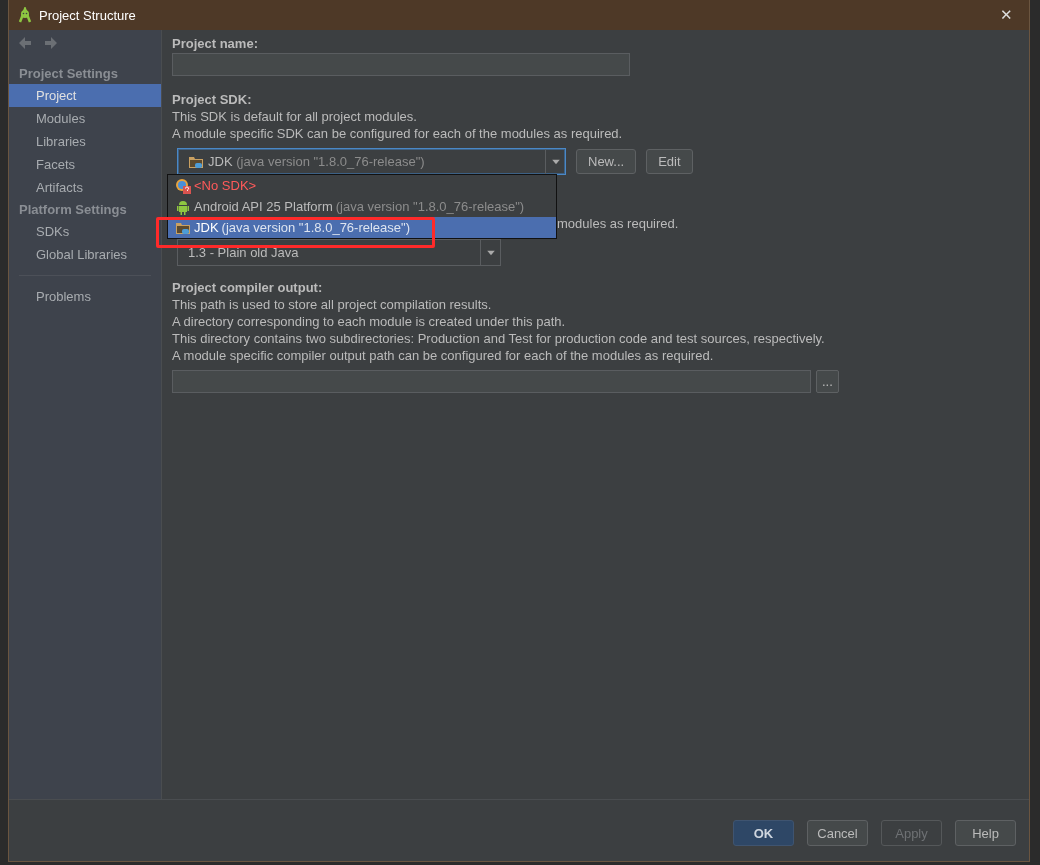 The image size is (1040, 865). What do you see at coordinates (985, 833) in the screenshot?
I see `dialog-button: Help` at bounding box center [985, 833].